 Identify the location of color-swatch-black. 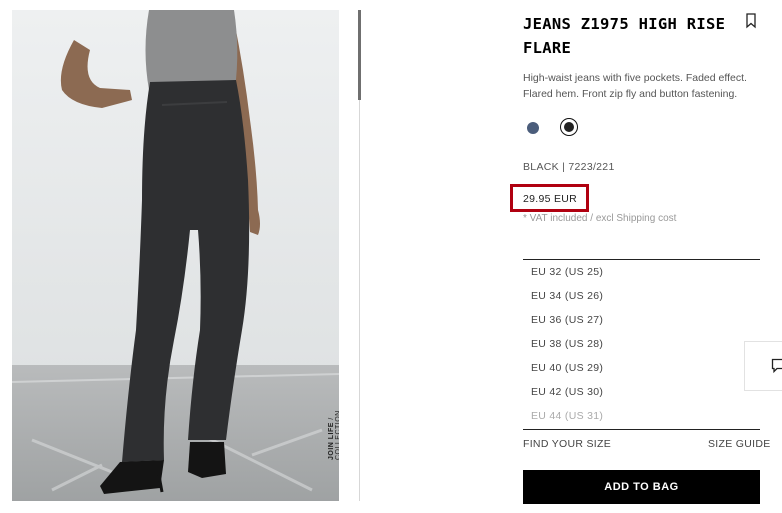
(569, 127).